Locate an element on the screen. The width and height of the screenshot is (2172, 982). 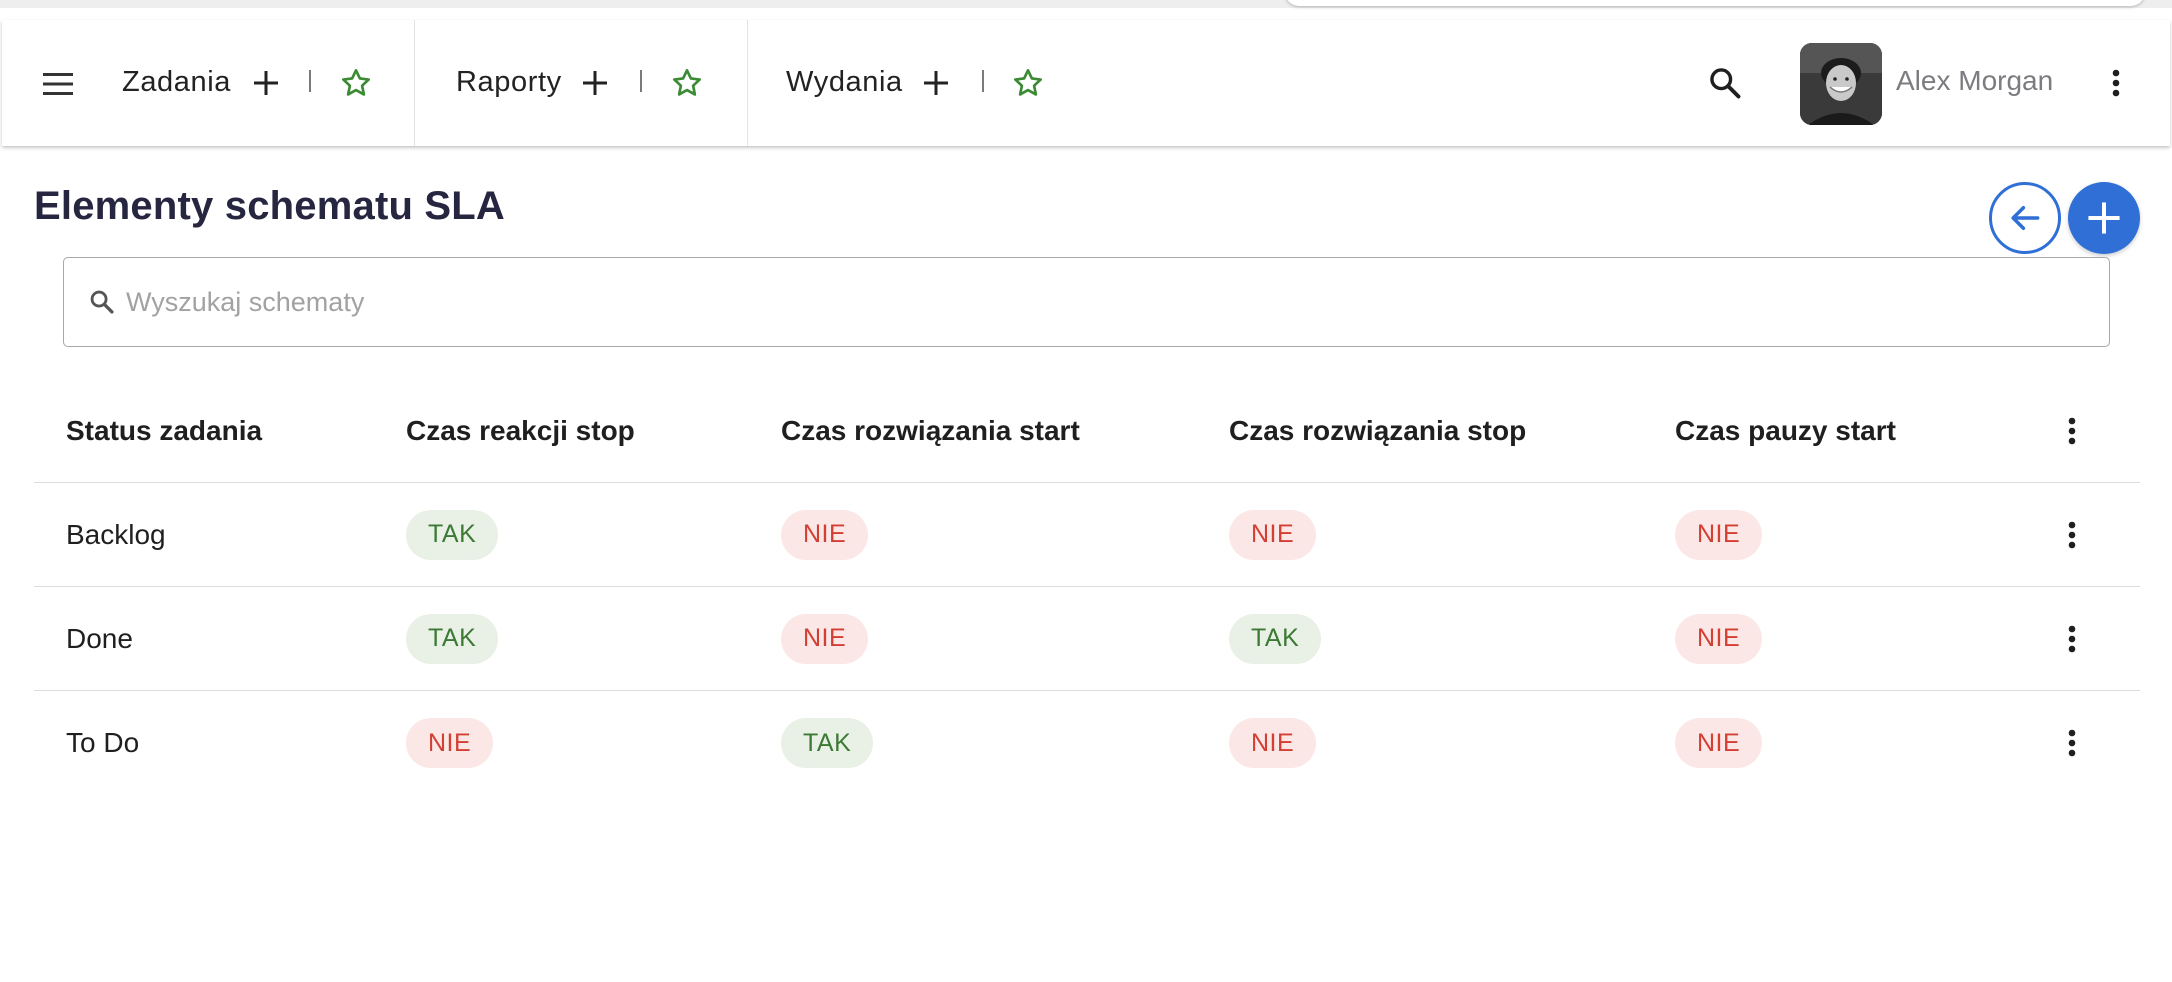
favorite-tasks-button is located at coordinates (356, 83).